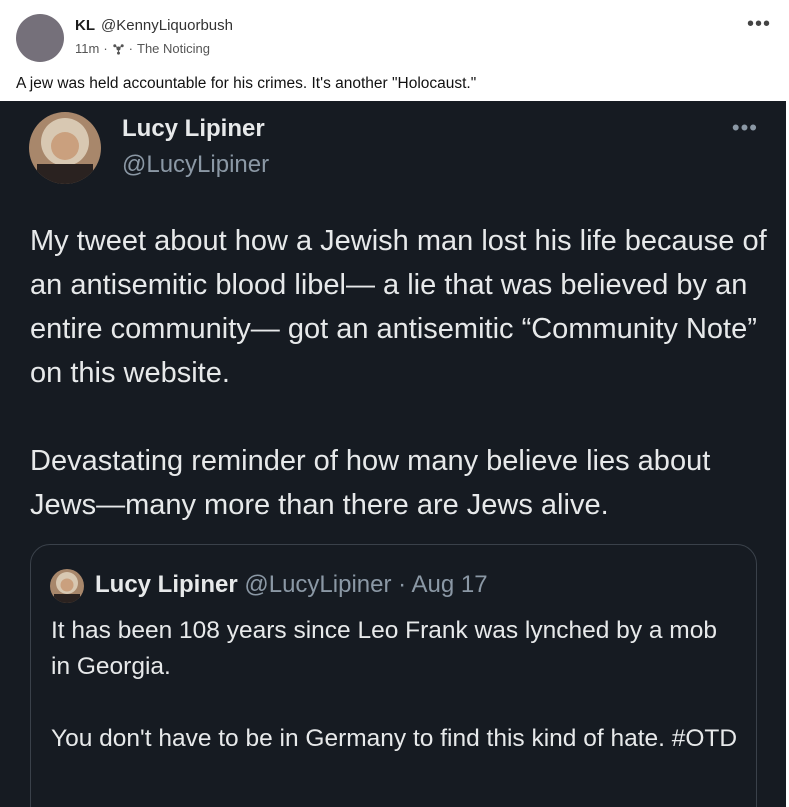  I want to click on author-initials: KL, so click(85, 25).